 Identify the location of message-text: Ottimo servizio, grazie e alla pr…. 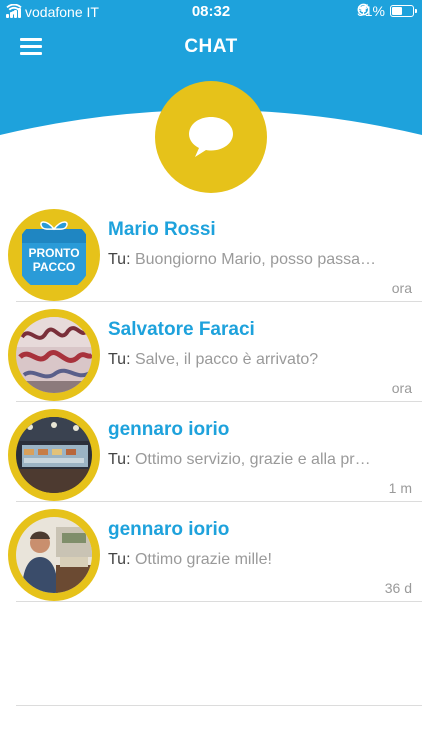
(252, 459).